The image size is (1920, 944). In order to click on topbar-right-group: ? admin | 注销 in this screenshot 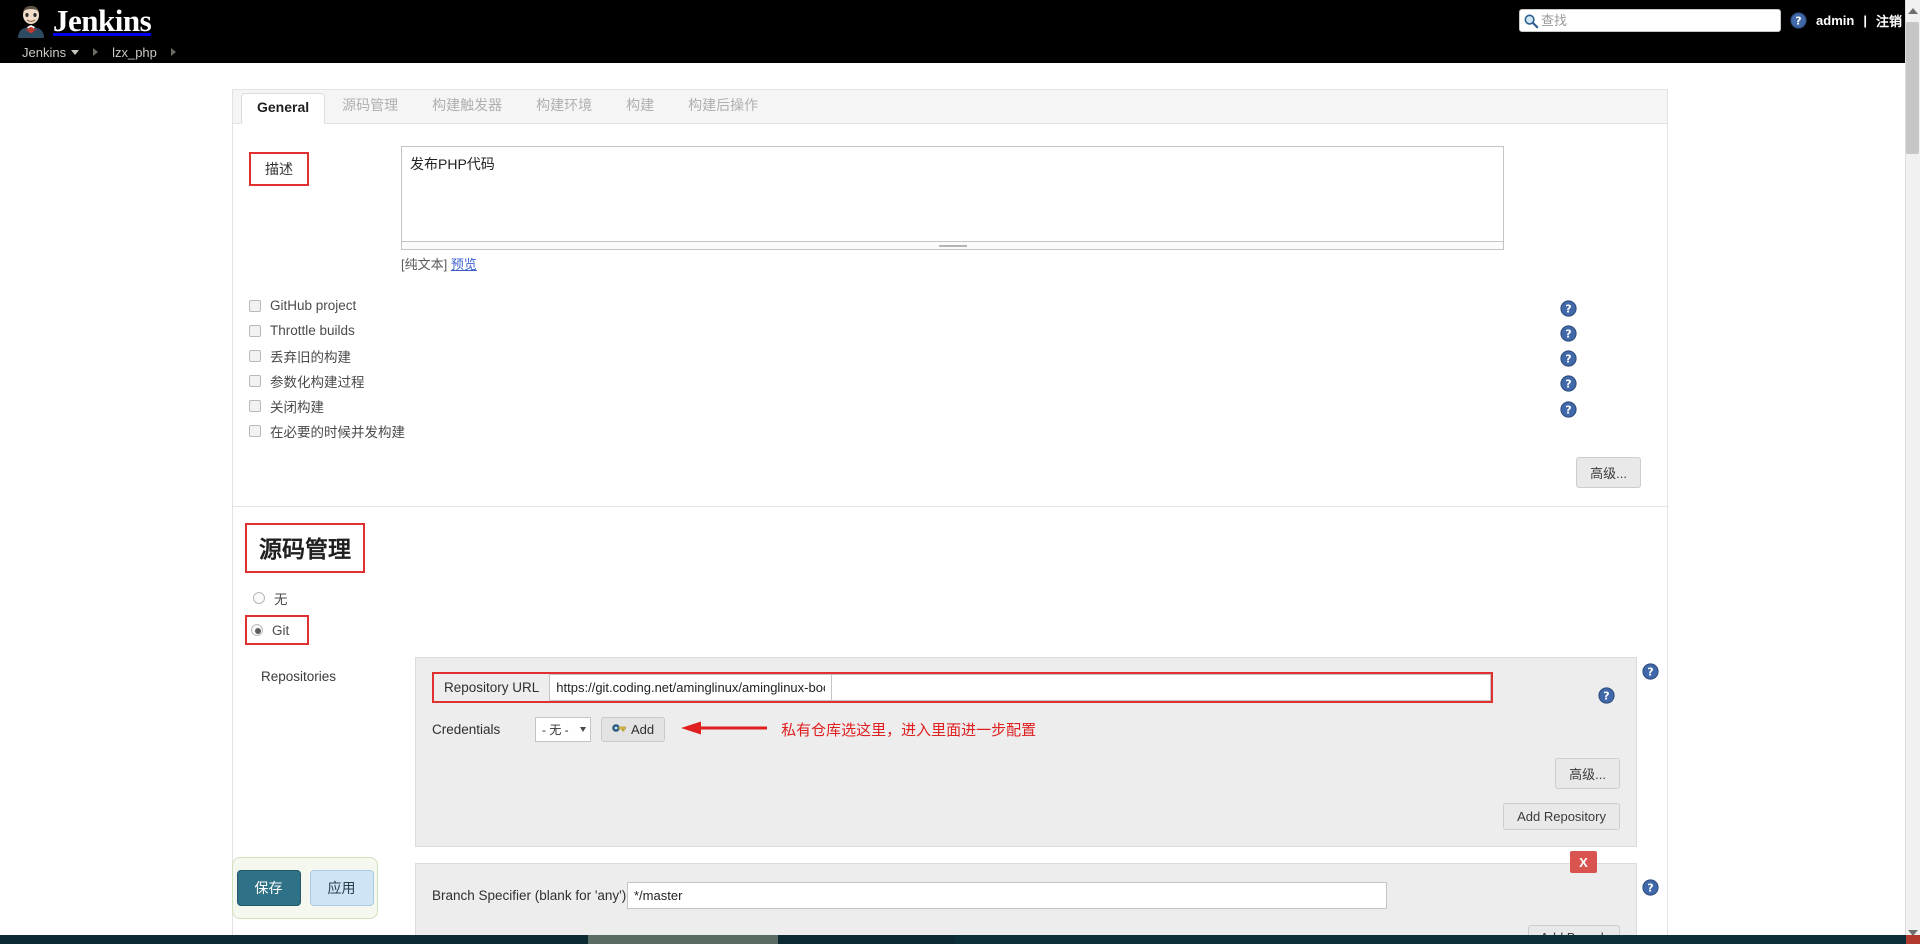, I will do `click(1710, 20)`.